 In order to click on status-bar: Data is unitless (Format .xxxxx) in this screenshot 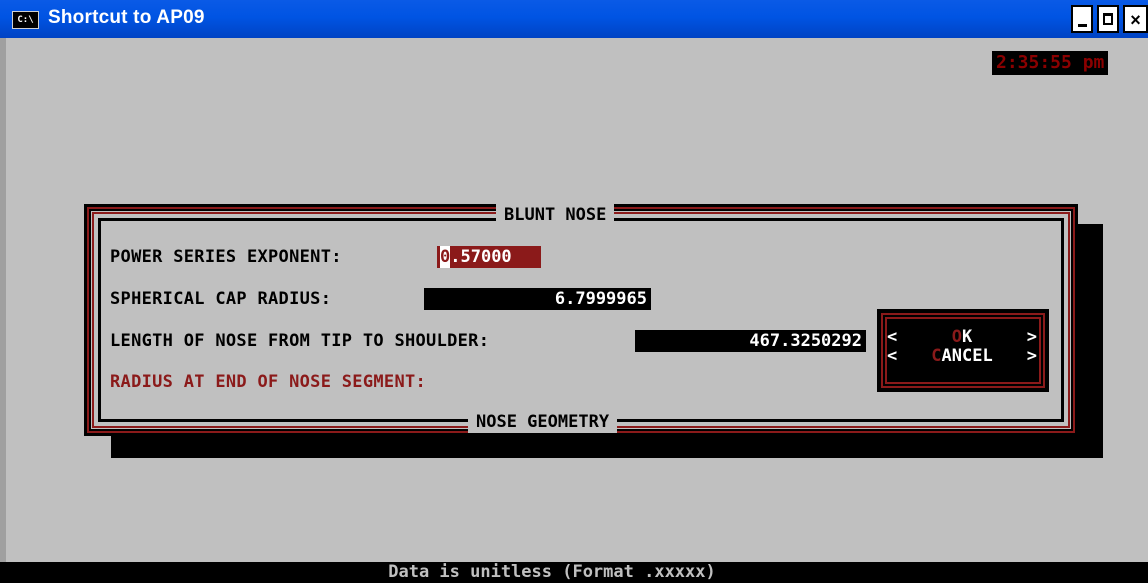, I will do `click(574, 572)`.